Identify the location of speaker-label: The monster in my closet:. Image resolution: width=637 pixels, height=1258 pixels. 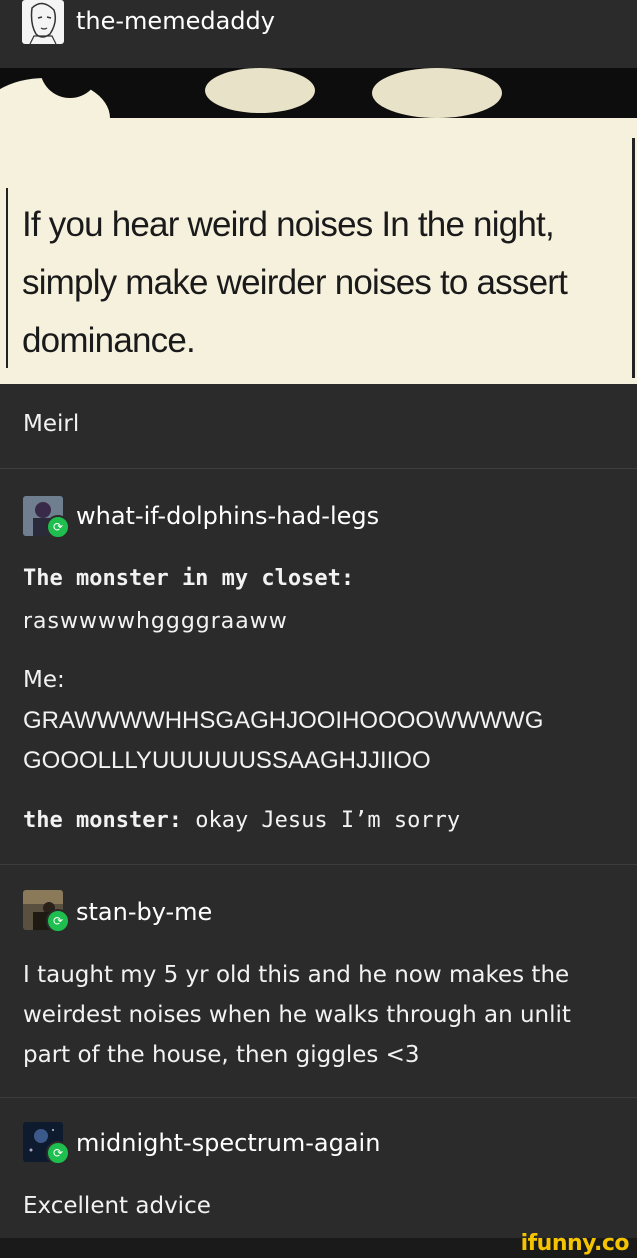
(189, 578).